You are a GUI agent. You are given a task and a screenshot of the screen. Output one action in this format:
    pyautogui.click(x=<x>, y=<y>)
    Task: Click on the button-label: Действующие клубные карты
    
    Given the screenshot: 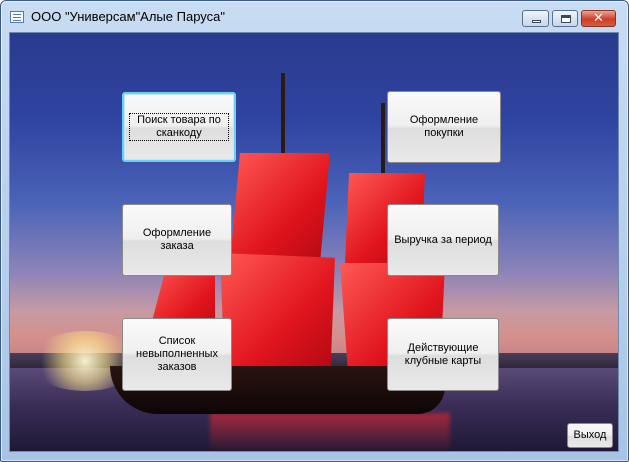 What is the action you would take?
    pyautogui.click(x=443, y=354)
    